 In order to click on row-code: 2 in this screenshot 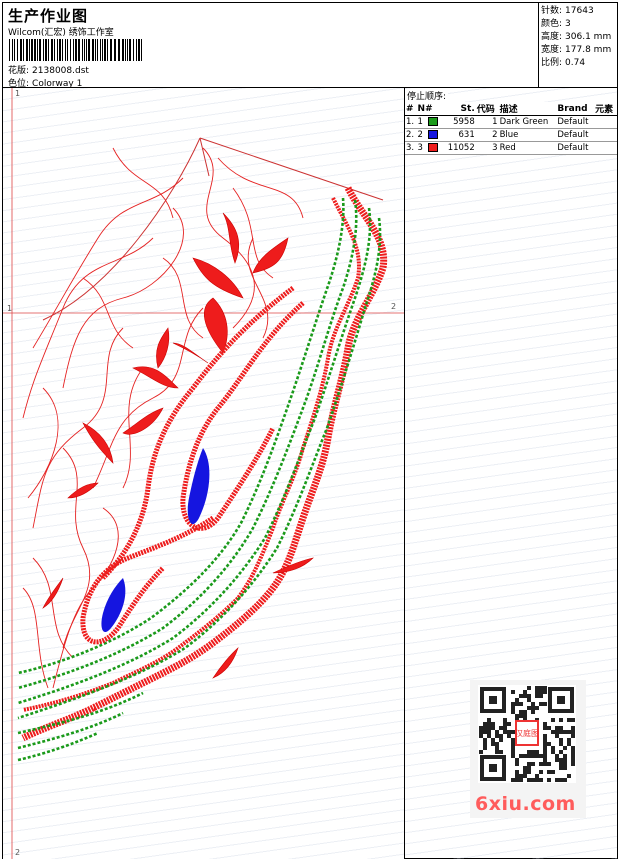, I will do `click(487, 135)`.